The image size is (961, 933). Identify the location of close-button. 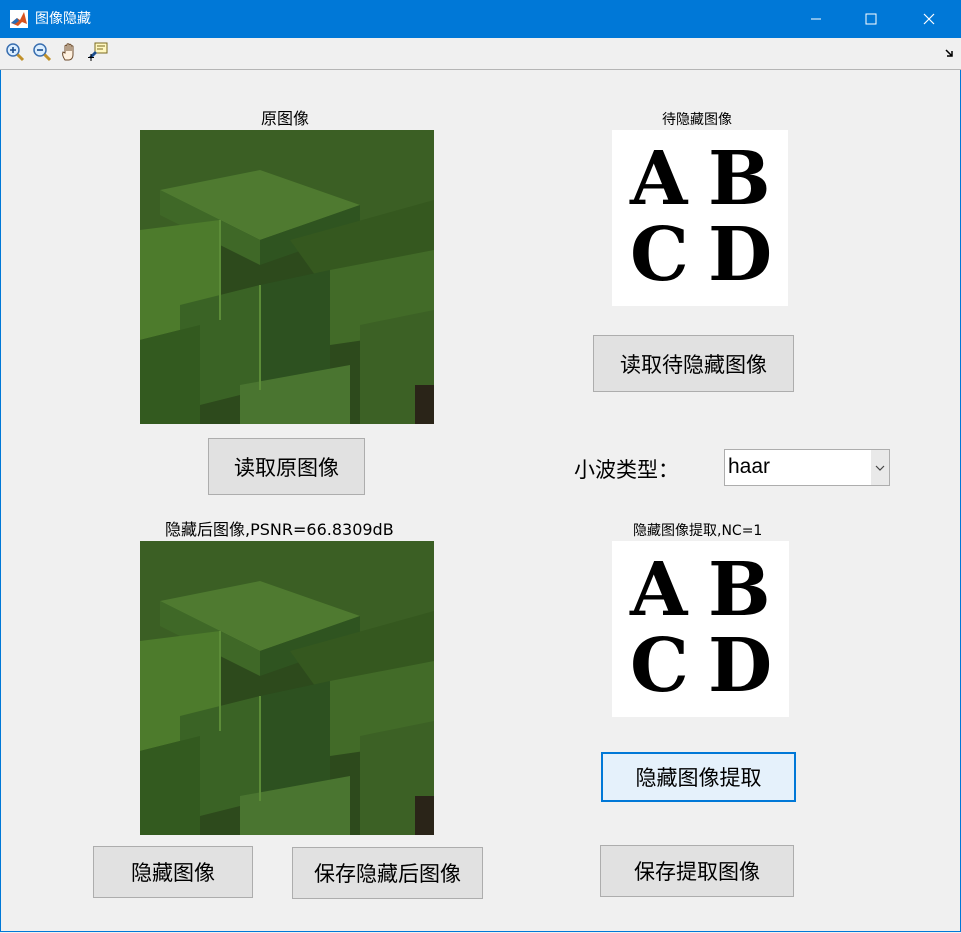
(929, 19).